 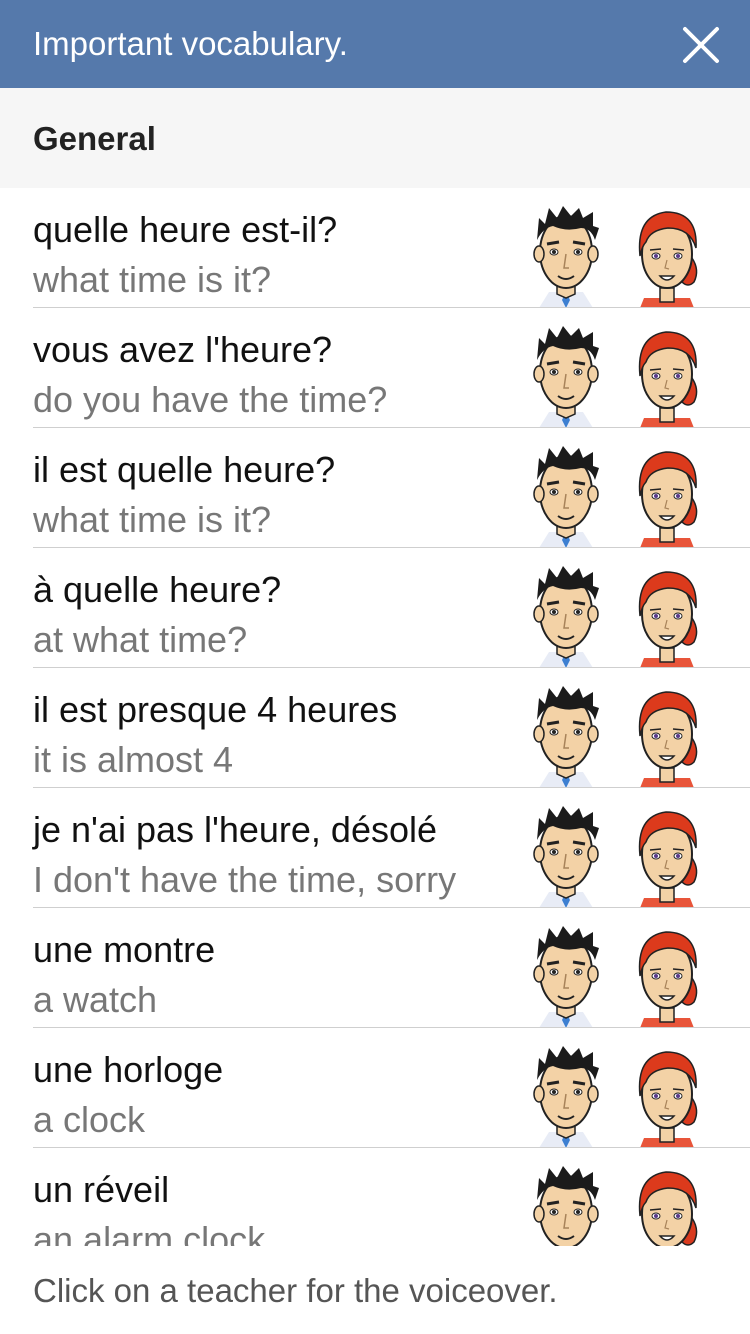 What do you see at coordinates (157, 589) in the screenshot?
I see `french-phrase: à quelle heure?` at bounding box center [157, 589].